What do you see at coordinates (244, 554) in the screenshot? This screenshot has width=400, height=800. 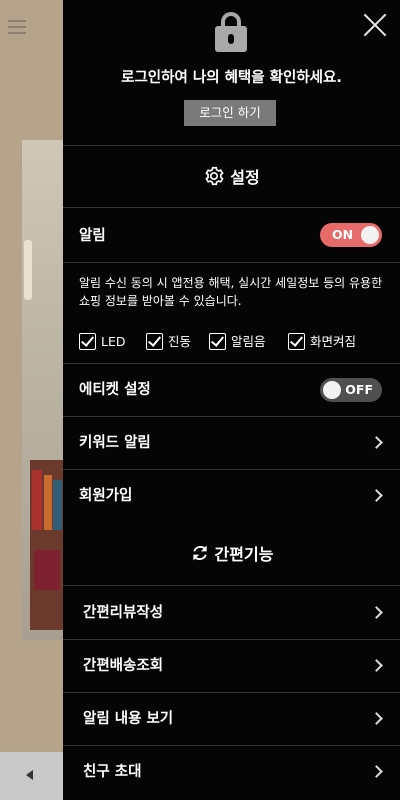 I see `quick-title: 간편기능` at bounding box center [244, 554].